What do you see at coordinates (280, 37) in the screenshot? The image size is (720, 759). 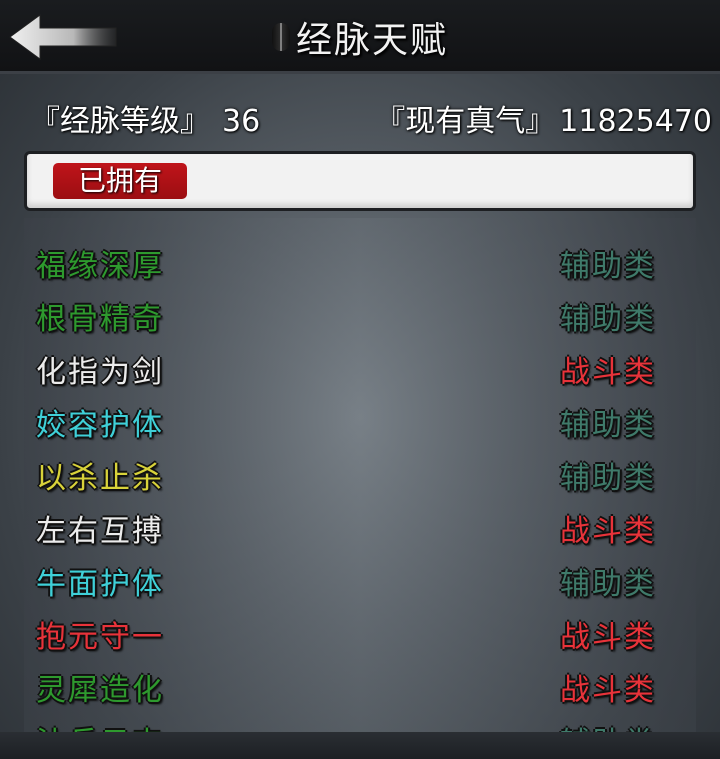 I see `exclamation-icon` at bounding box center [280, 37].